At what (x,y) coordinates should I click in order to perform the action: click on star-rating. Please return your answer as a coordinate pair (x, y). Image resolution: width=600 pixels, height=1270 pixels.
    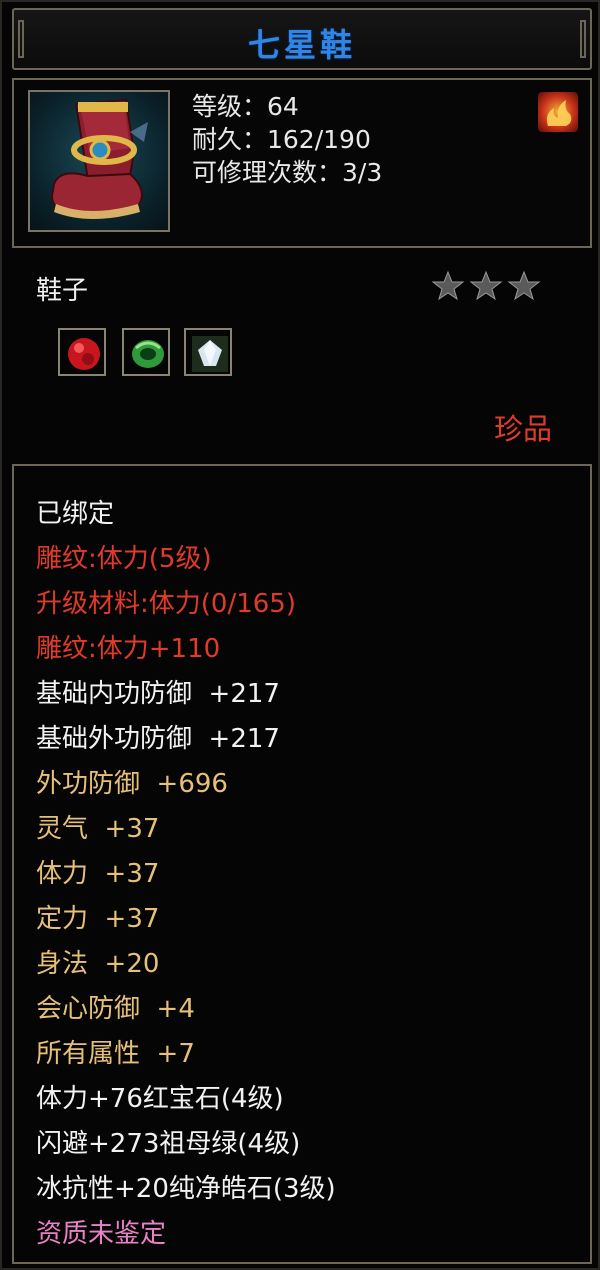
    Looking at the image, I should click on (491, 286).